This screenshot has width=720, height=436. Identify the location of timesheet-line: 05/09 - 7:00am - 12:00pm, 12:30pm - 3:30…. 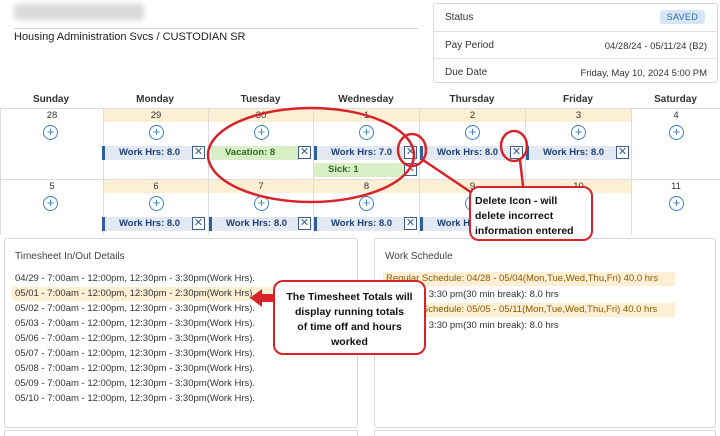
(135, 383).